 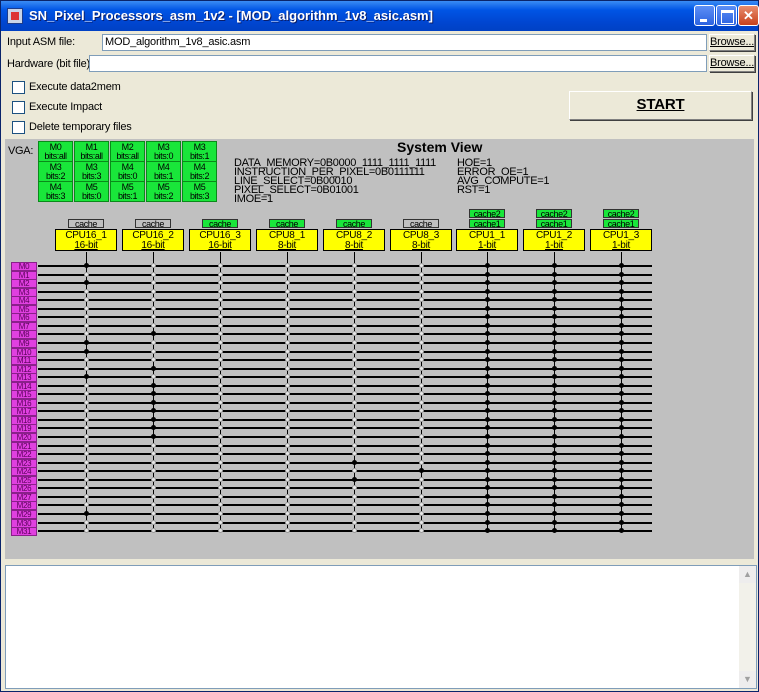 I want to click on app-icon, so click(x=15, y=16).